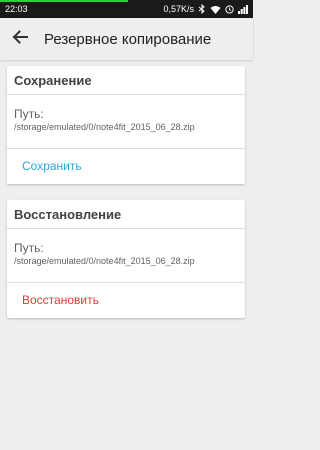  I want to click on back-button, so click(20, 39).